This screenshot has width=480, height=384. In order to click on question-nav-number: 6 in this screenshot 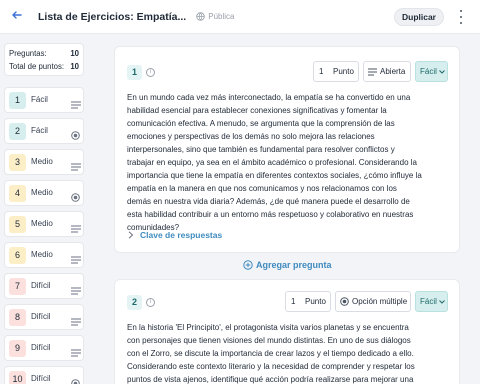, I will do `click(17, 255)`.